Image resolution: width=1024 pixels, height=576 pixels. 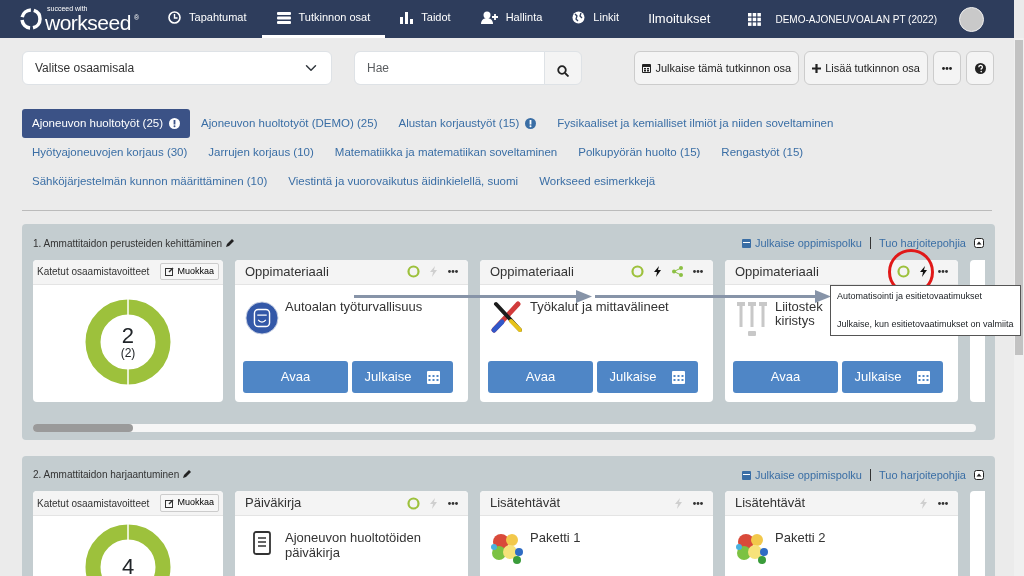 I want to click on more-button, so click(x=947, y=68).